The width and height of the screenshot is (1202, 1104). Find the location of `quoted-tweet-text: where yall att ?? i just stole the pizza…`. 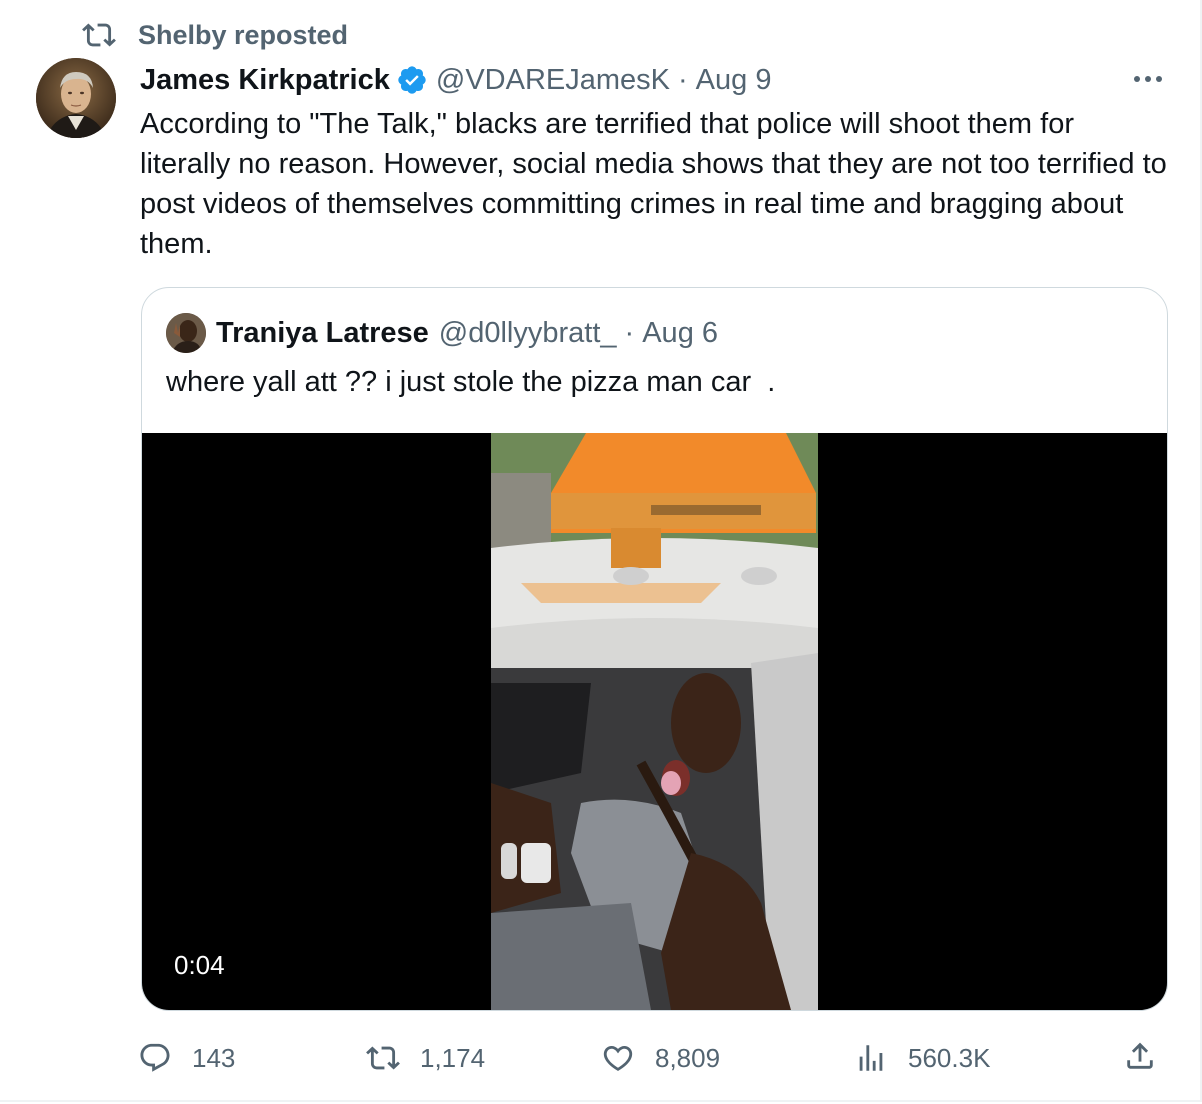

quoted-tweet-text: where yall att ?? i just stole the pizza… is located at coordinates (471, 382).